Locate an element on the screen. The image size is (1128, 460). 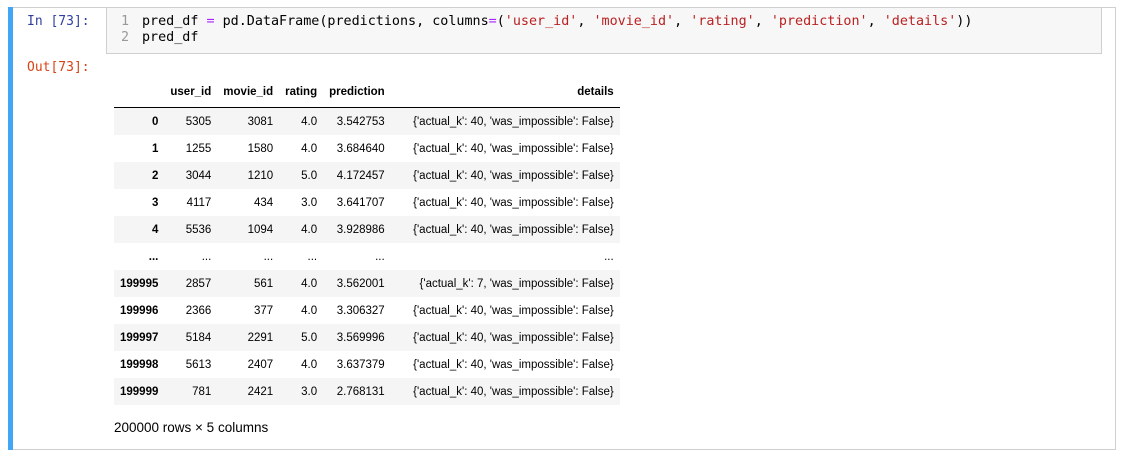
string-token: 'movie_id' is located at coordinates (634, 21).